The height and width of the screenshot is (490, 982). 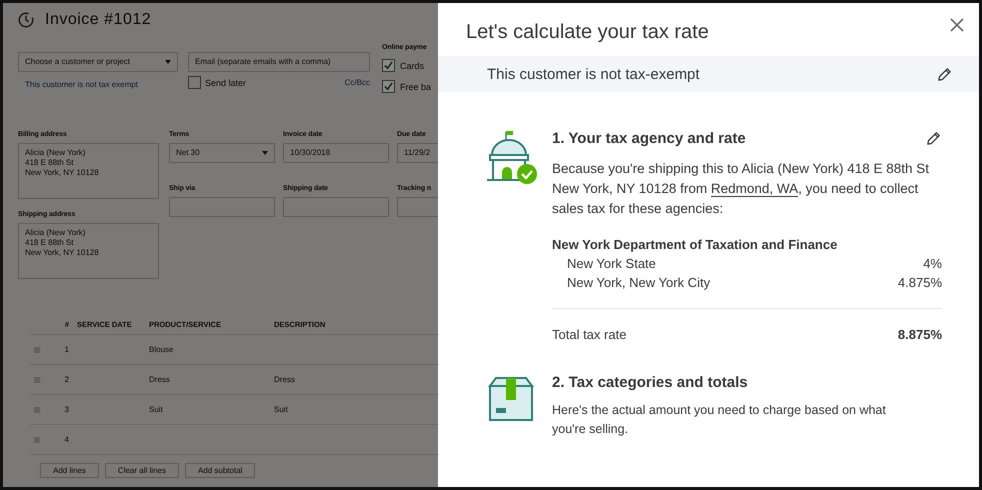 What do you see at coordinates (416, 87) in the screenshot?
I see `payment-option-label: Free ba` at bounding box center [416, 87].